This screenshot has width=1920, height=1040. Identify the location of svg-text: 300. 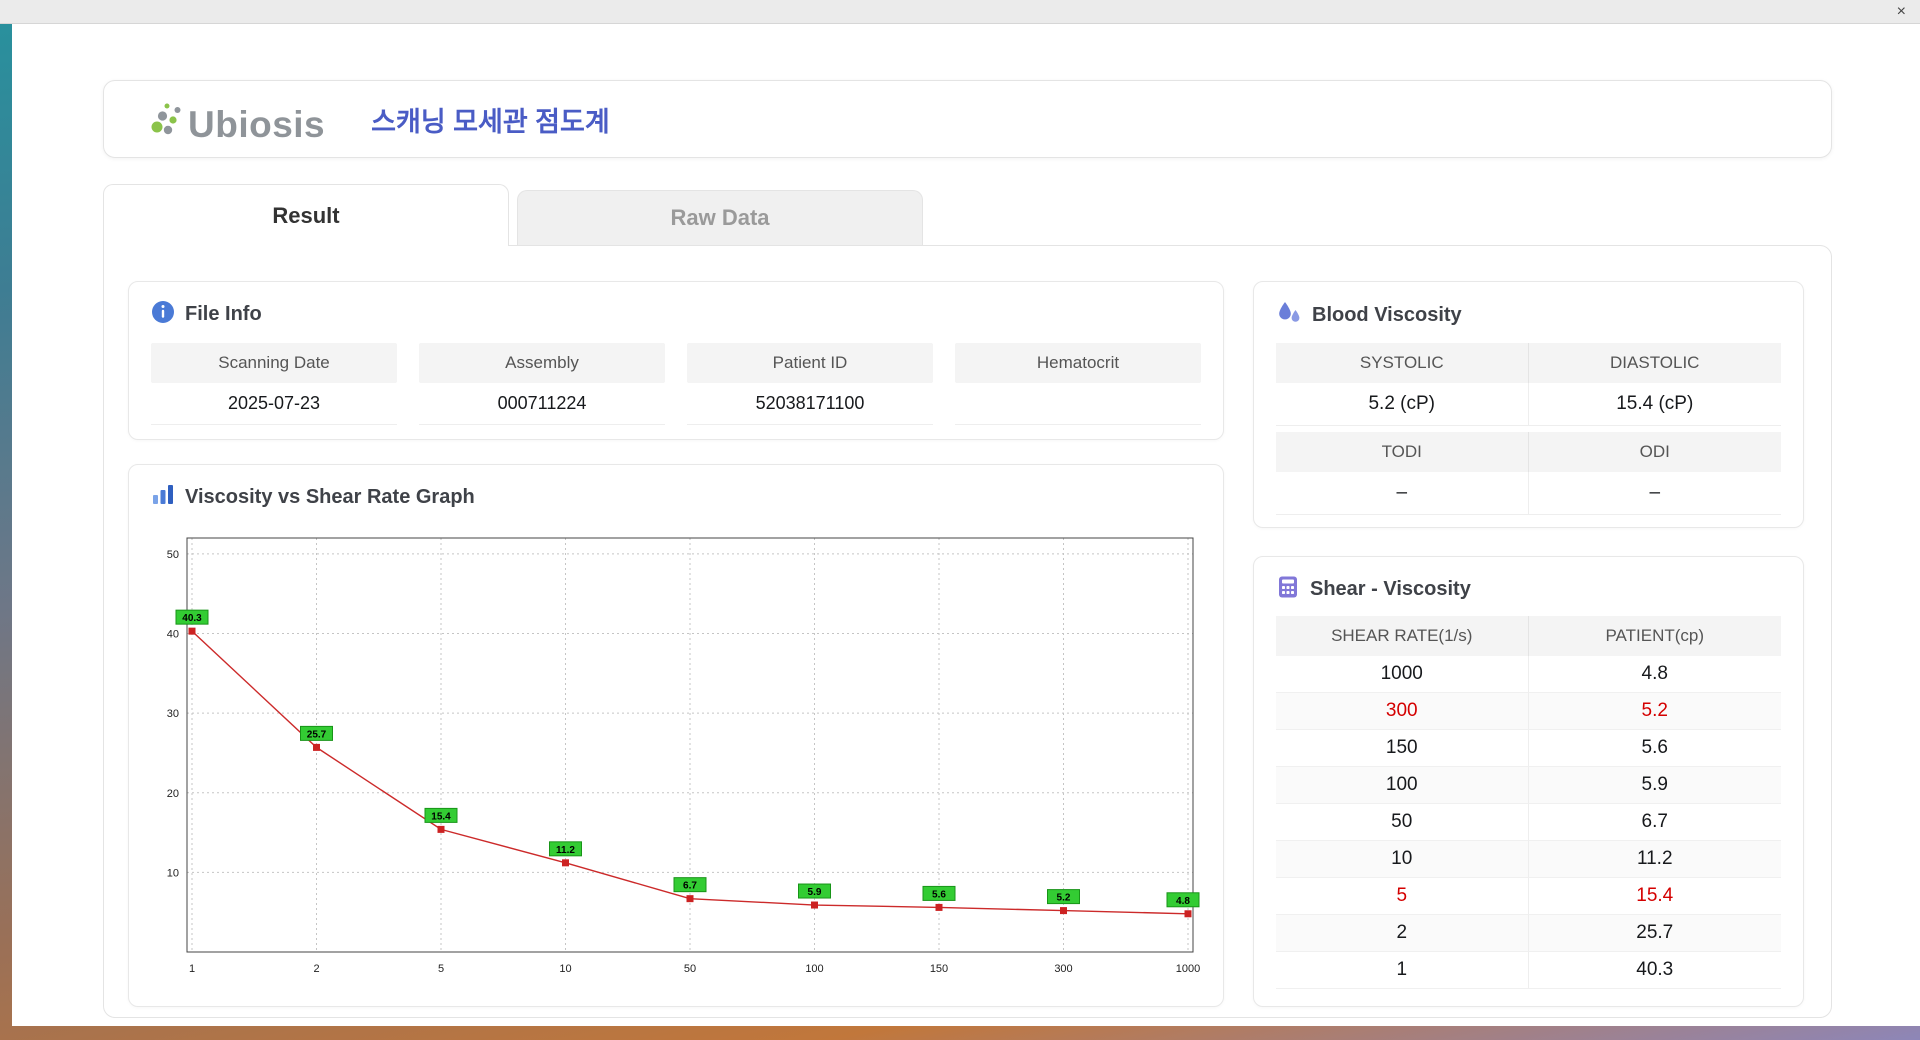
(1063, 969).